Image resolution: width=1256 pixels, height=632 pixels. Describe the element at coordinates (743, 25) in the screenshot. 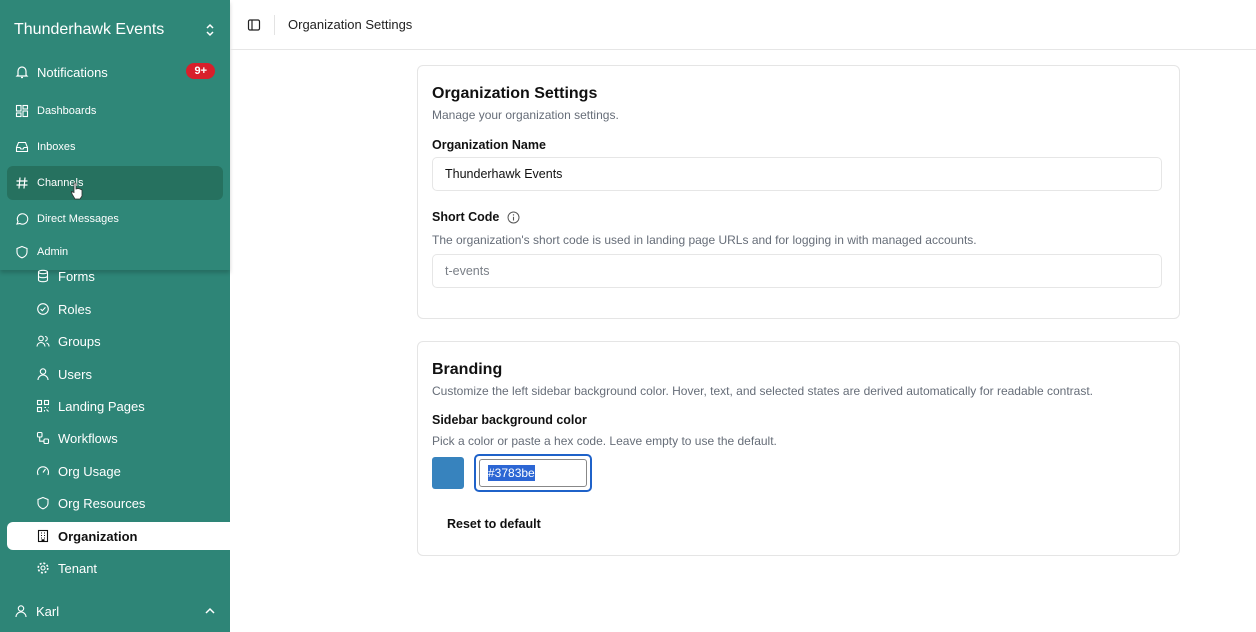

I see `top-header: Organization Settings` at that location.